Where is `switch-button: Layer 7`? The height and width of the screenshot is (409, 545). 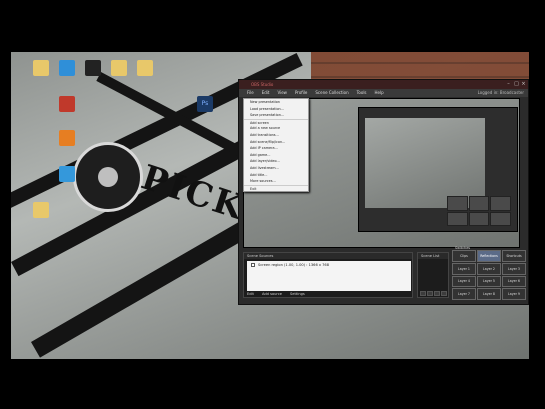 switch-button: Layer 7 is located at coordinates (464, 294).